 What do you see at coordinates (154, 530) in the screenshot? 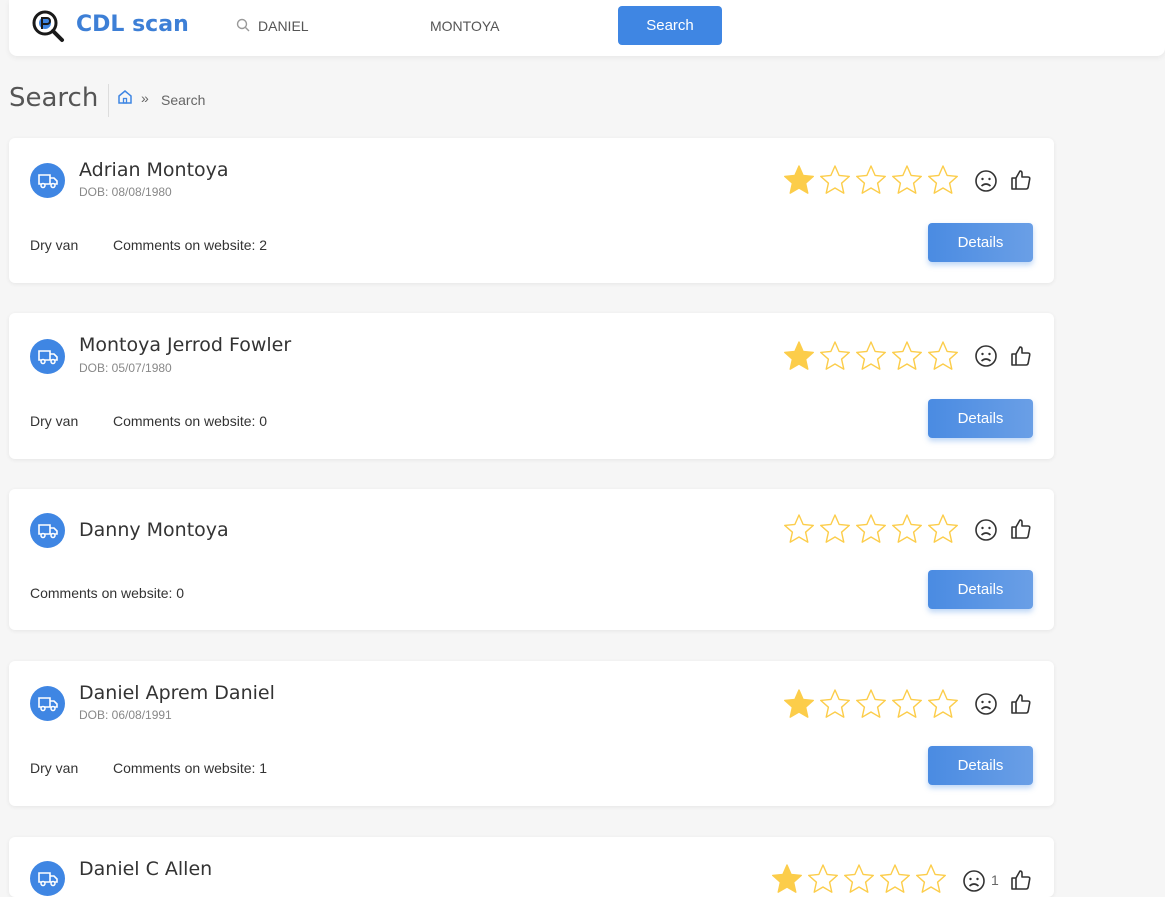
I see `driver-name: Danny Montoya` at bounding box center [154, 530].